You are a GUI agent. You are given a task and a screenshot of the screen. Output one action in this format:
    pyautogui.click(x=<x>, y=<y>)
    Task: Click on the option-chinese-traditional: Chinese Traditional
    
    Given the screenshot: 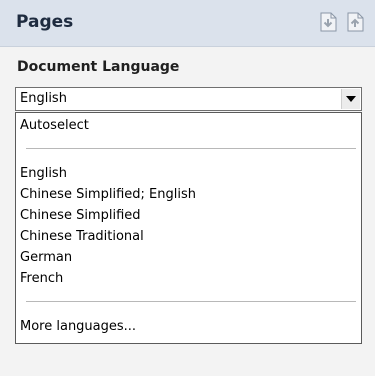 What is the action you would take?
    pyautogui.click(x=82, y=236)
    